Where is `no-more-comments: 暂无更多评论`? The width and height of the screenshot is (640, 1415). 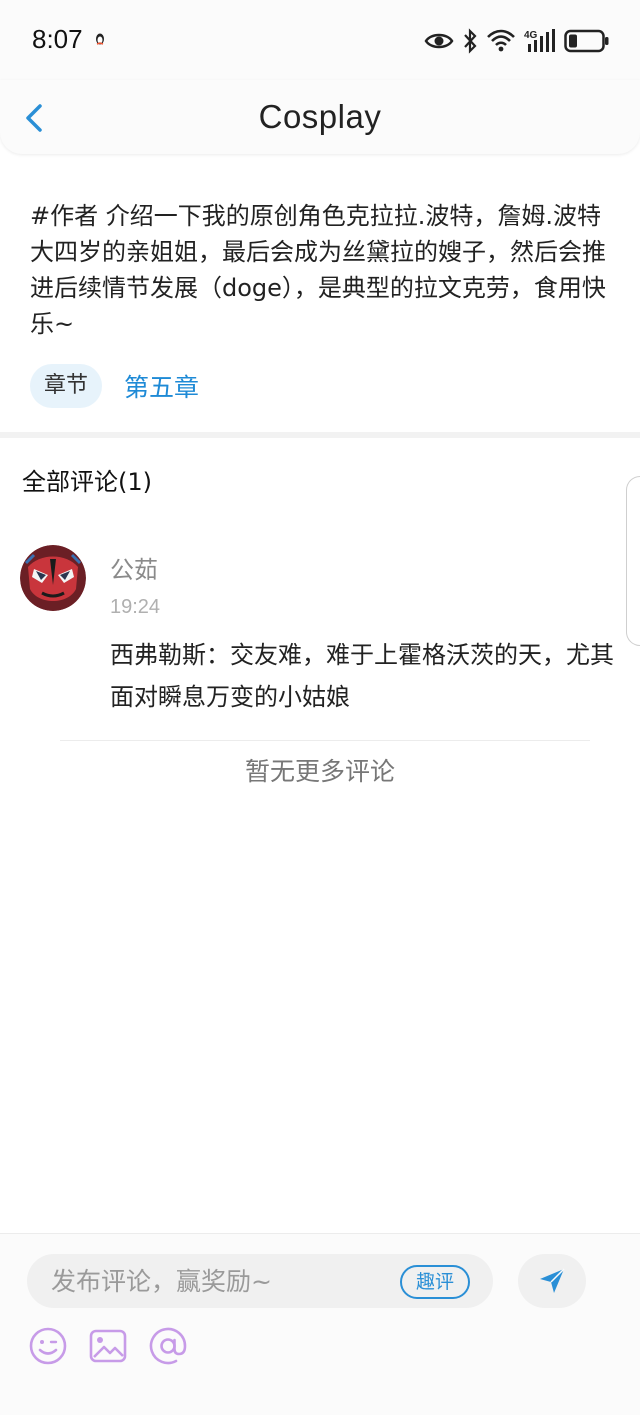 no-more-comments: 暂无更多评论 is located at coordinates (319, 771).